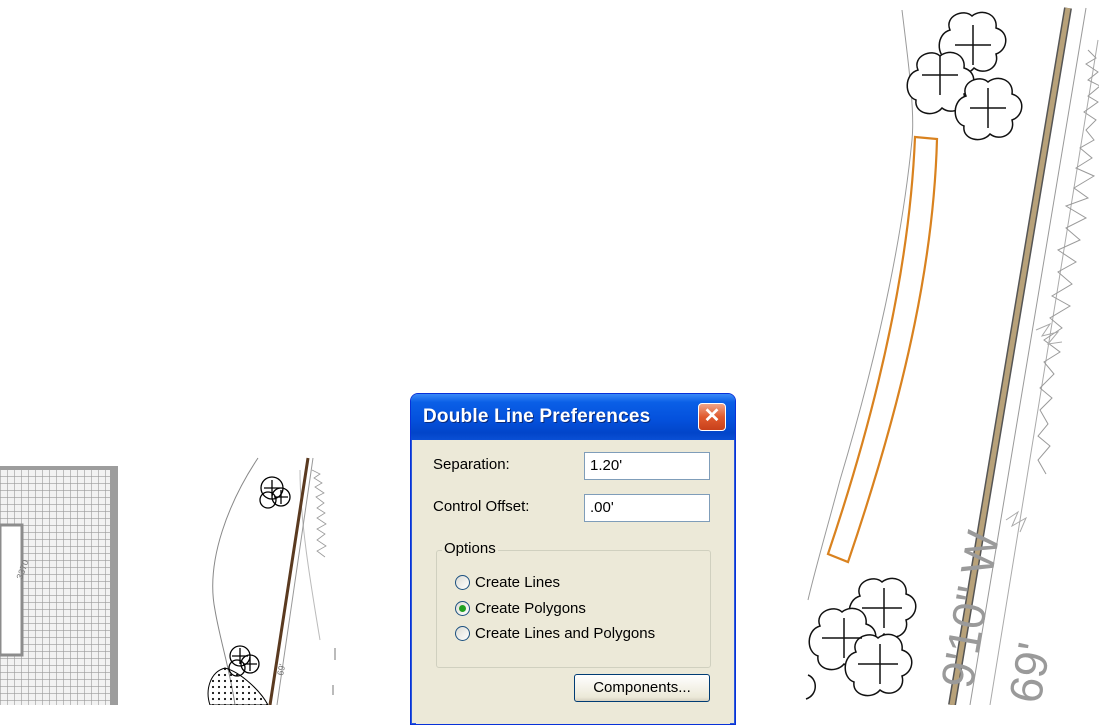  Describe the element at coordinates (281, 670) in the screenshot. I see `small-distance-label: 69'` at that location.